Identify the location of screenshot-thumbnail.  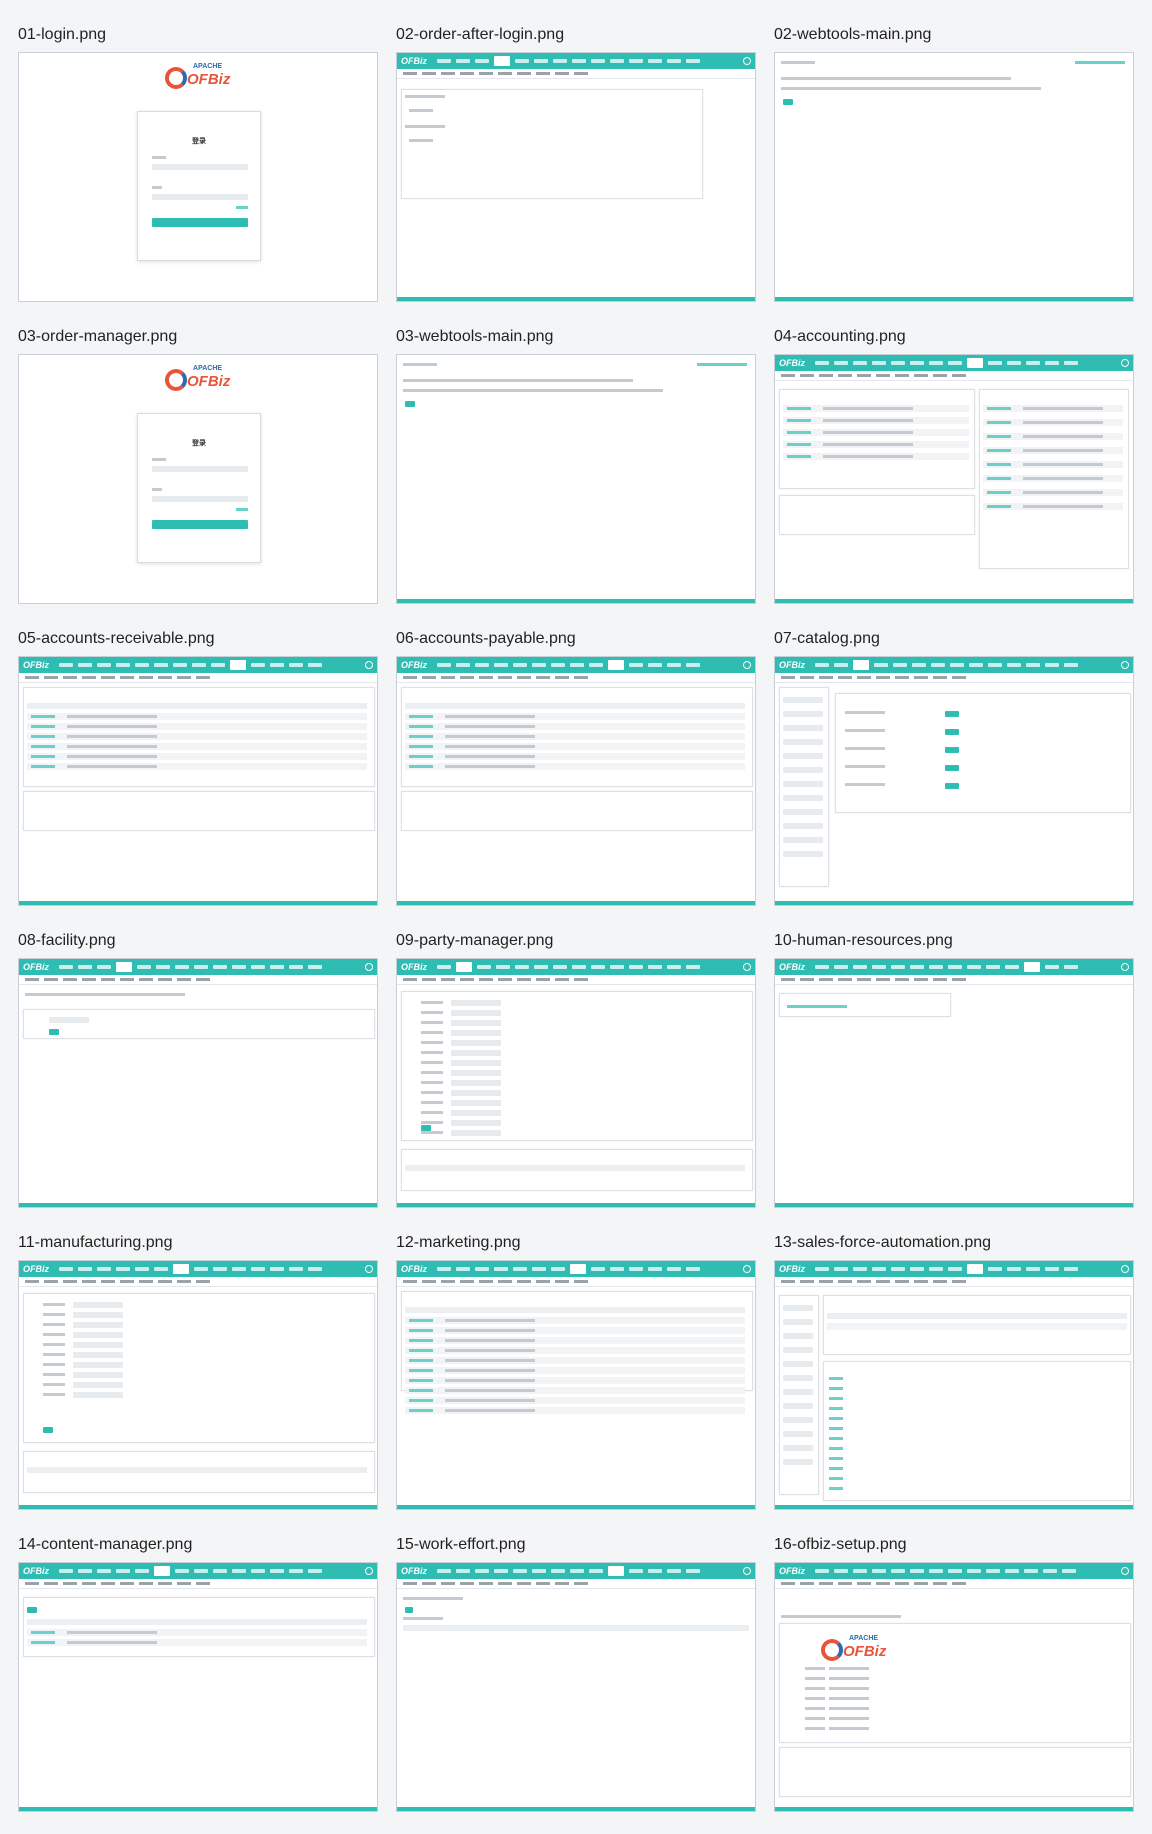
(576, 479).